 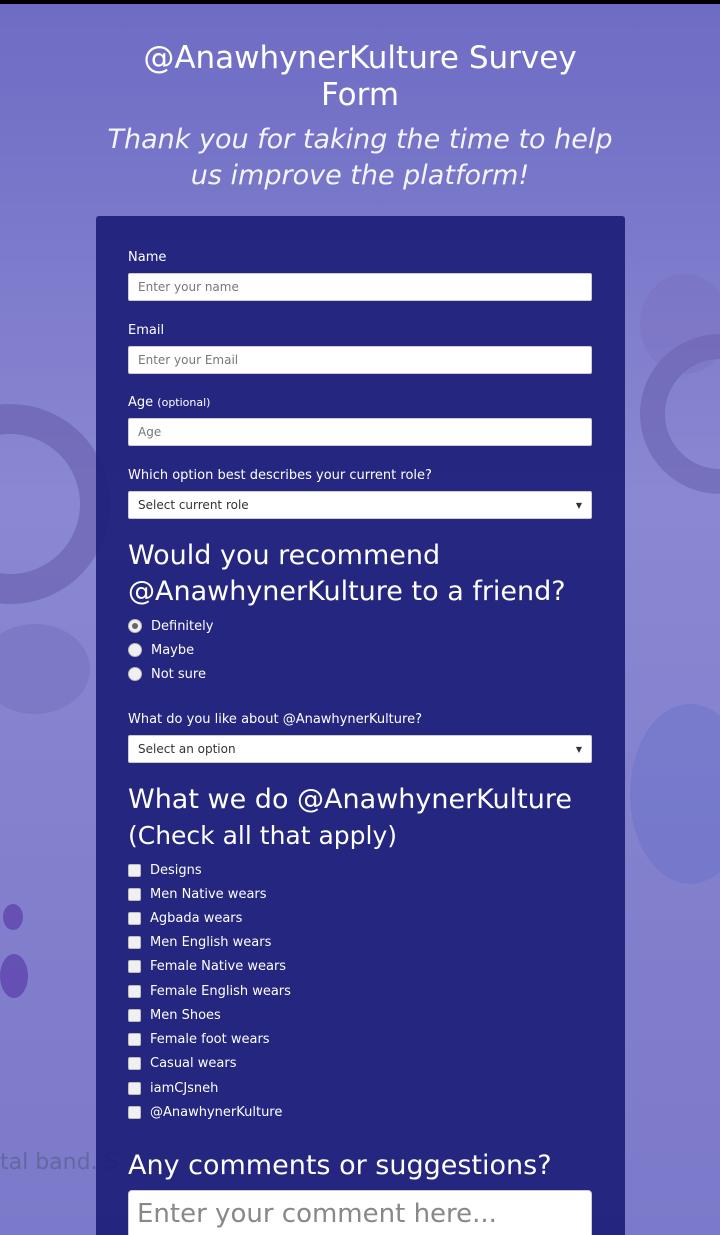 I want to click on checkbox-label: Men Native wears, so click(x=208, y=894).